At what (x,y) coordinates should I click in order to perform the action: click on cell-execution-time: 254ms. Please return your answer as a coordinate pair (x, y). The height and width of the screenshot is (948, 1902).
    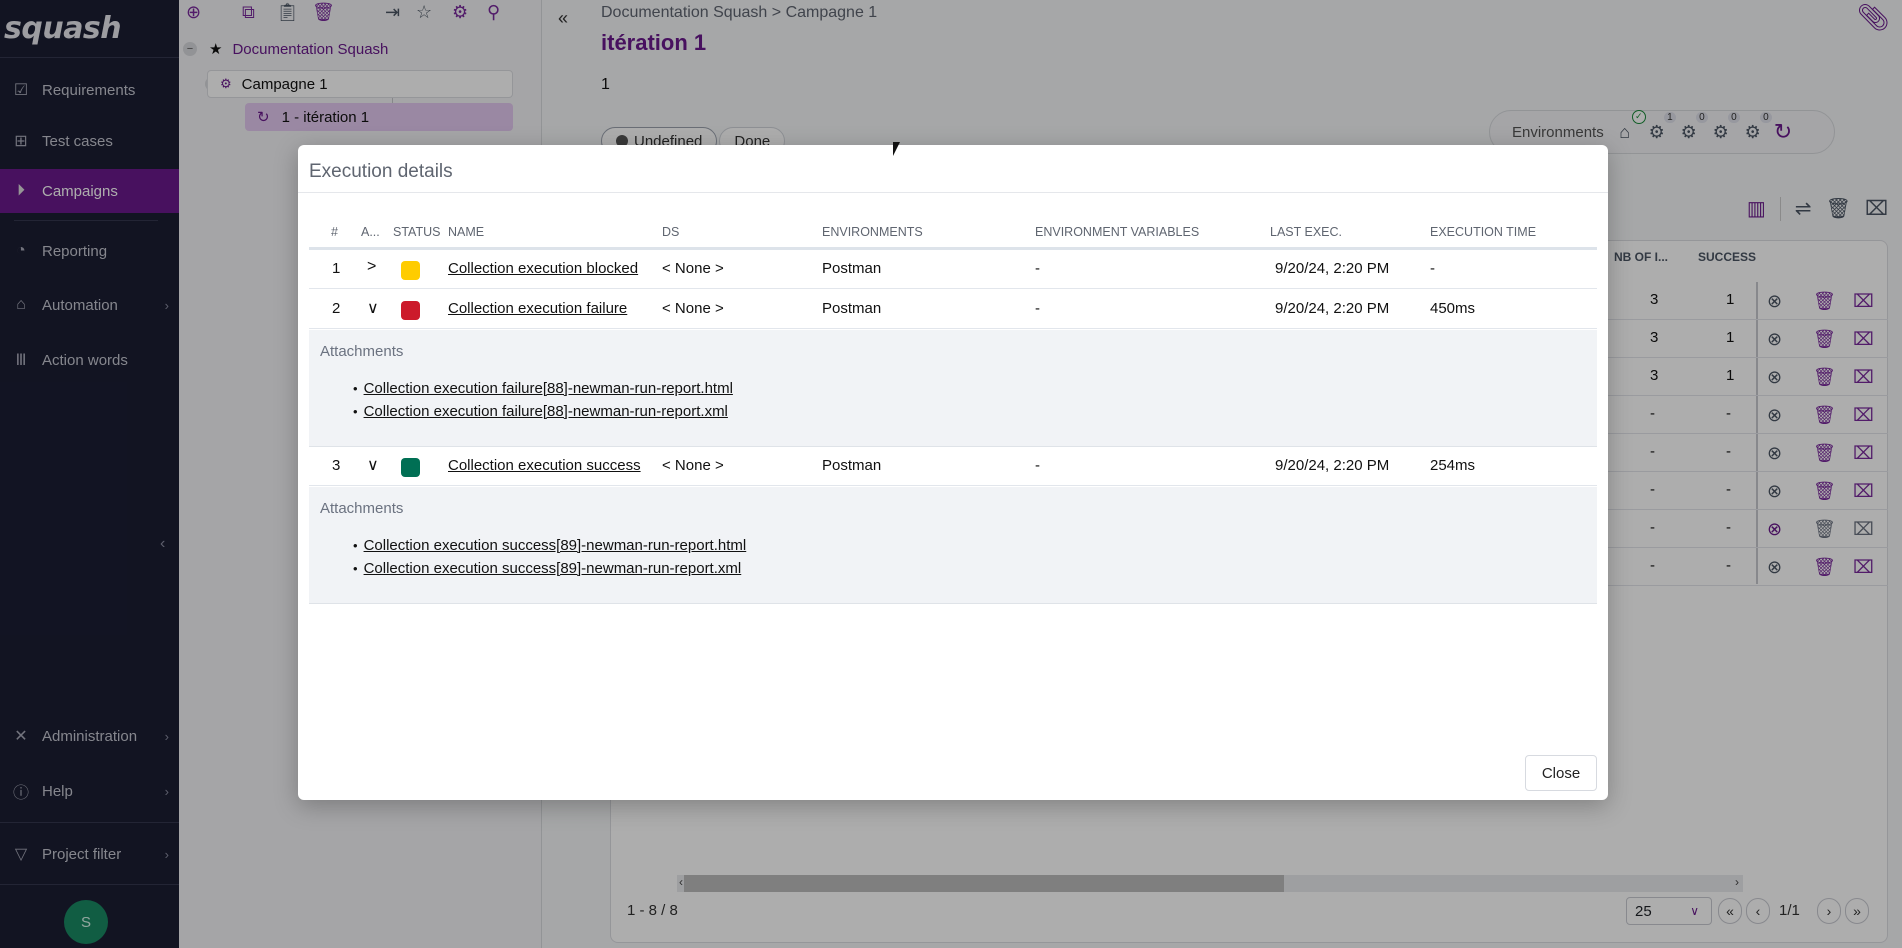
    Looking at the image, I should click on (1453, 465).